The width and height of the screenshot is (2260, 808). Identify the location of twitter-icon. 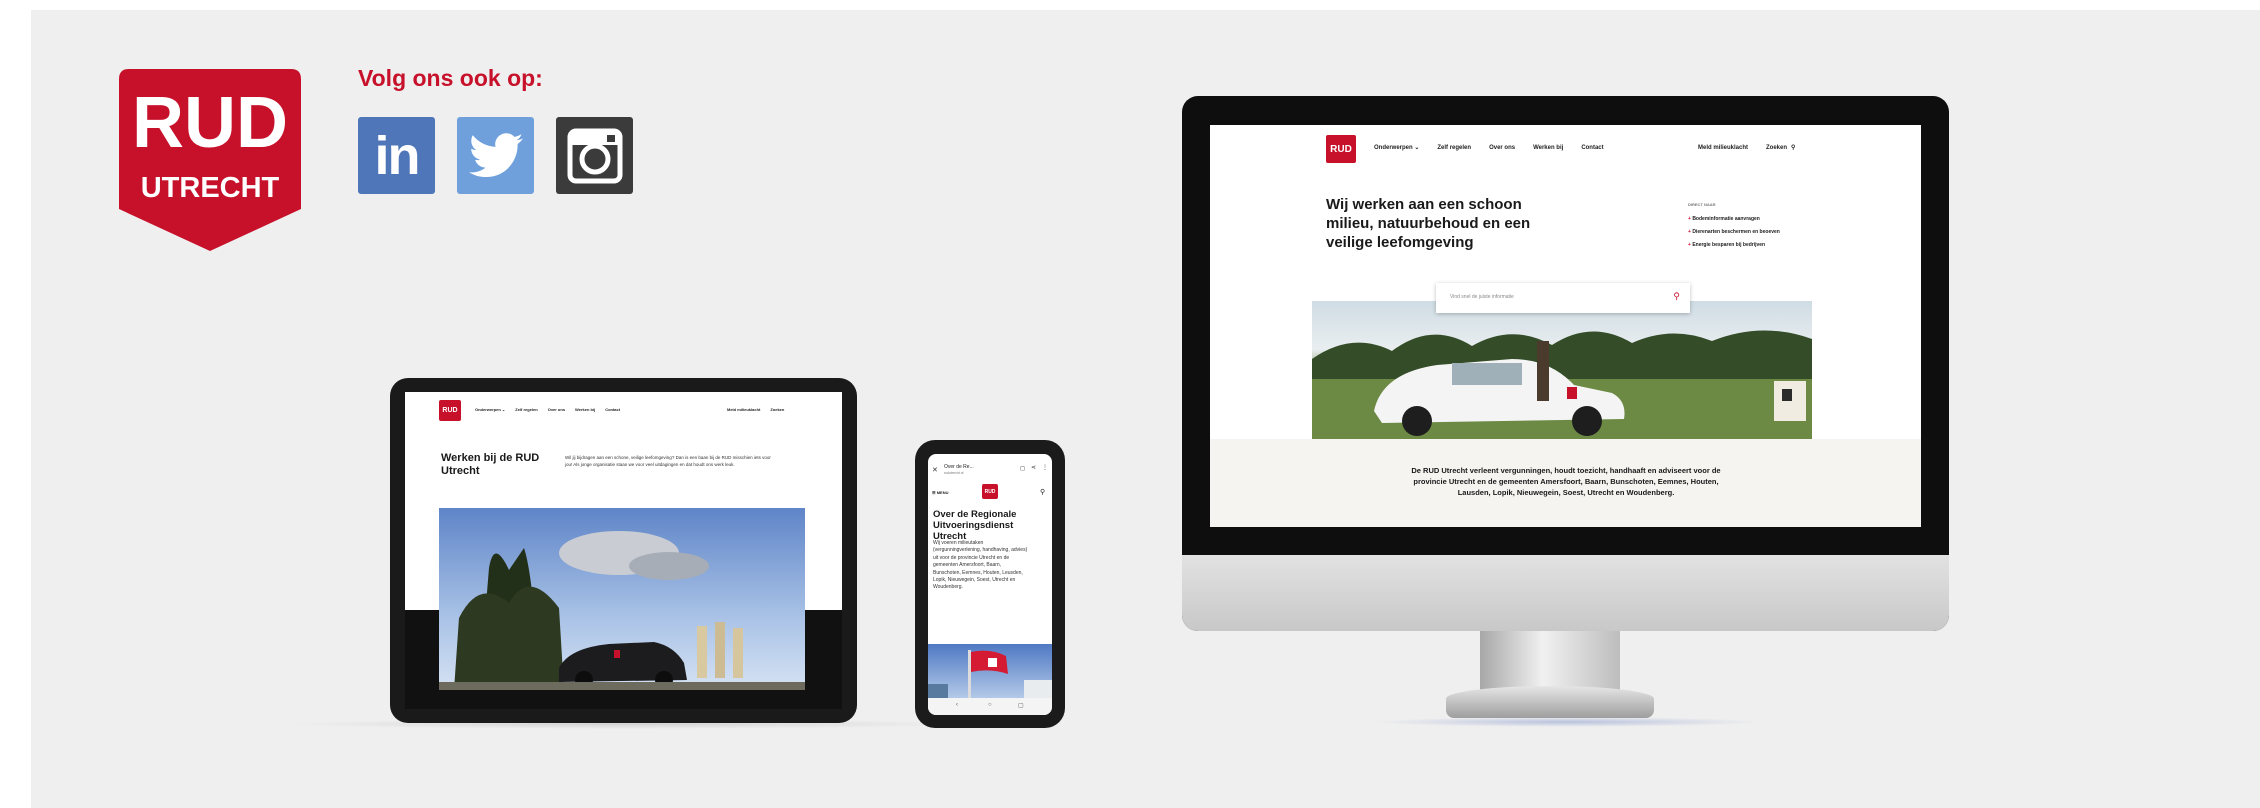
(495, 155).